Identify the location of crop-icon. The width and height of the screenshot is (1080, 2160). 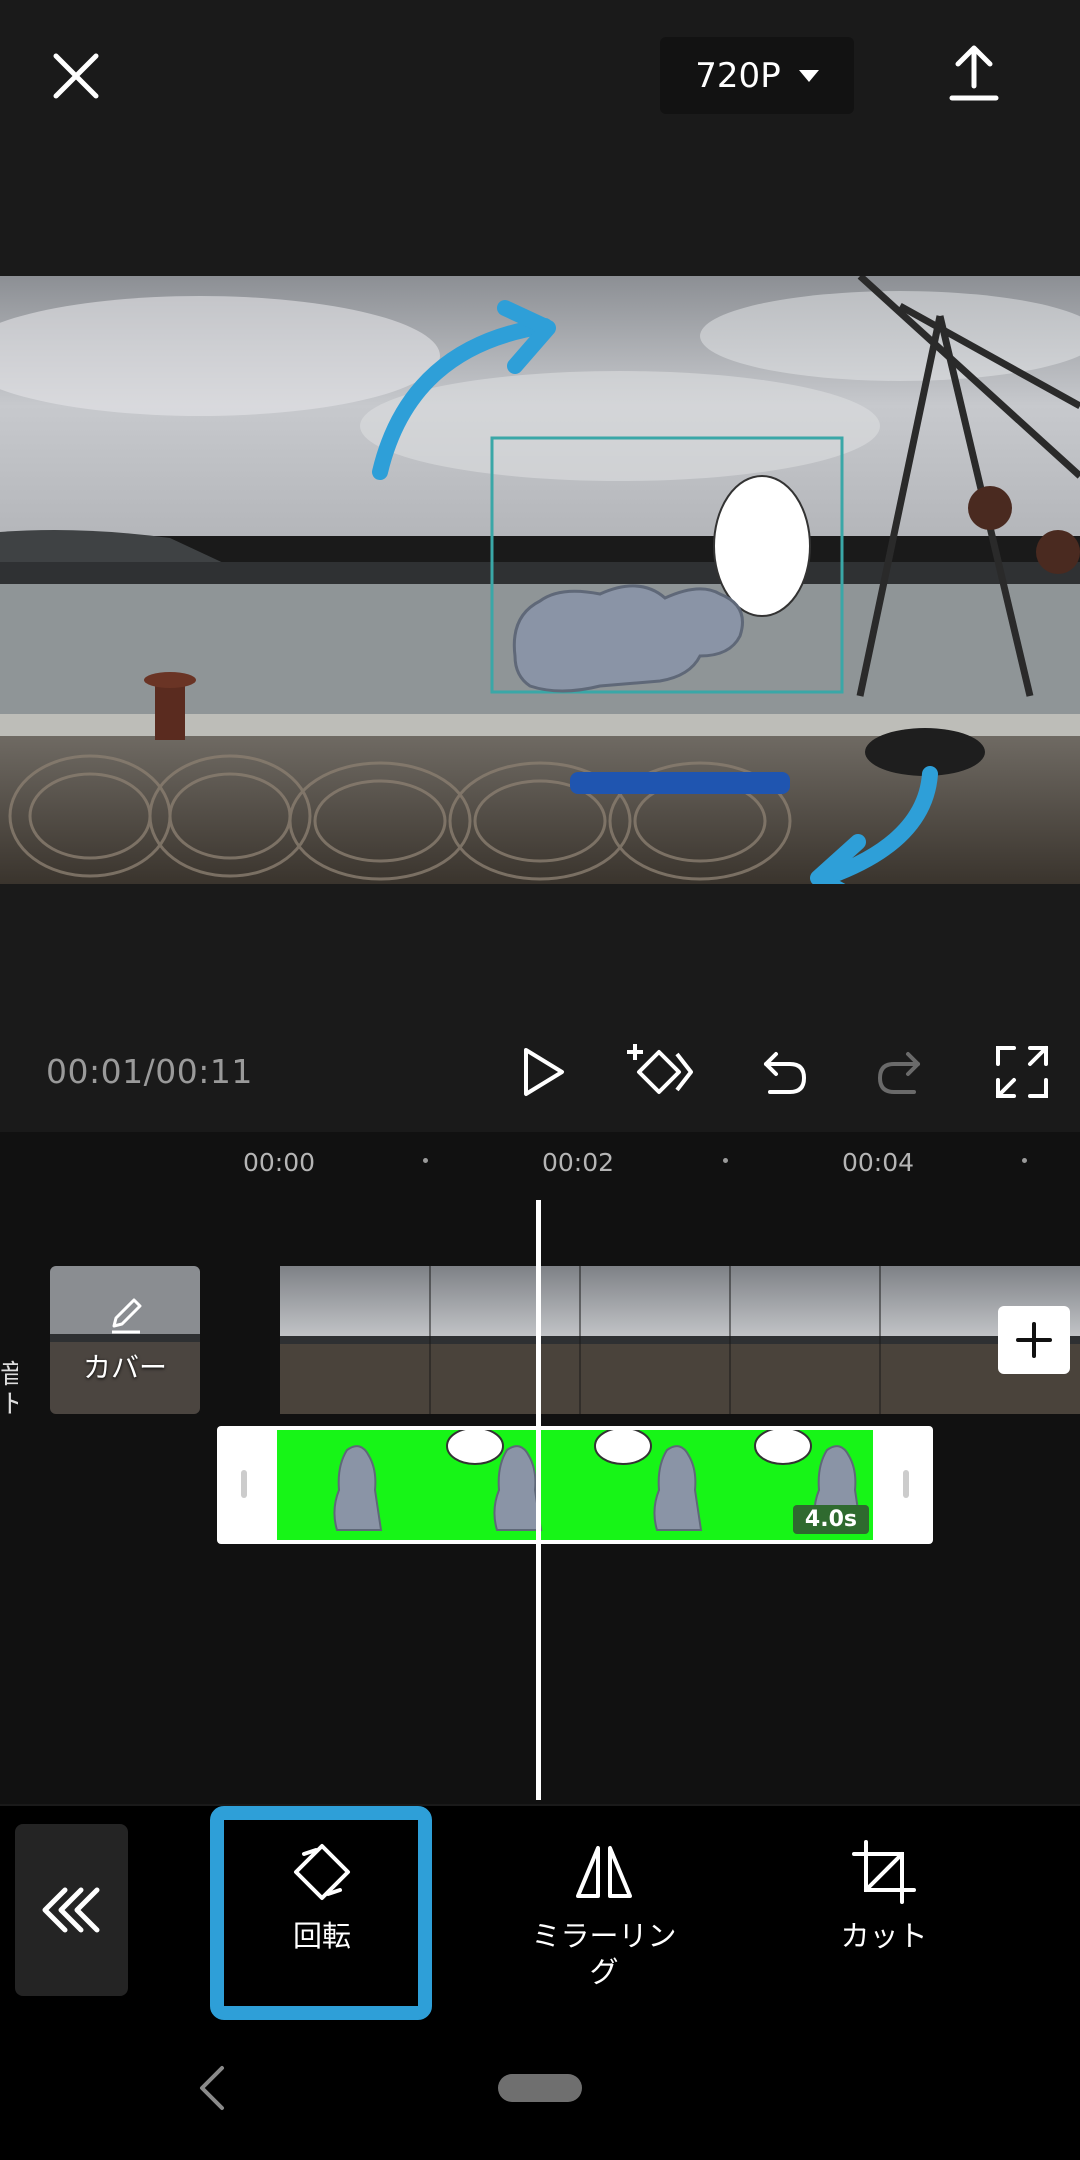
(884, 1872).